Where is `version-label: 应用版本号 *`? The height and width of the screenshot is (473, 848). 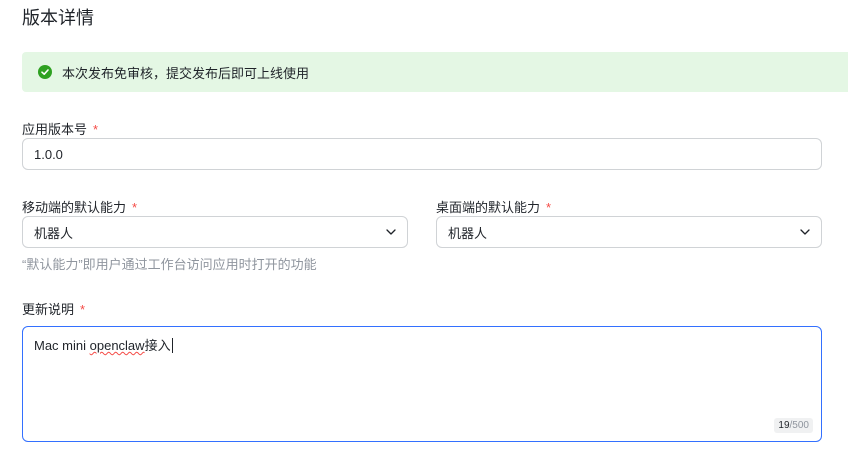
version-label: 应用版本号 * is located at coordinates (60, 128).